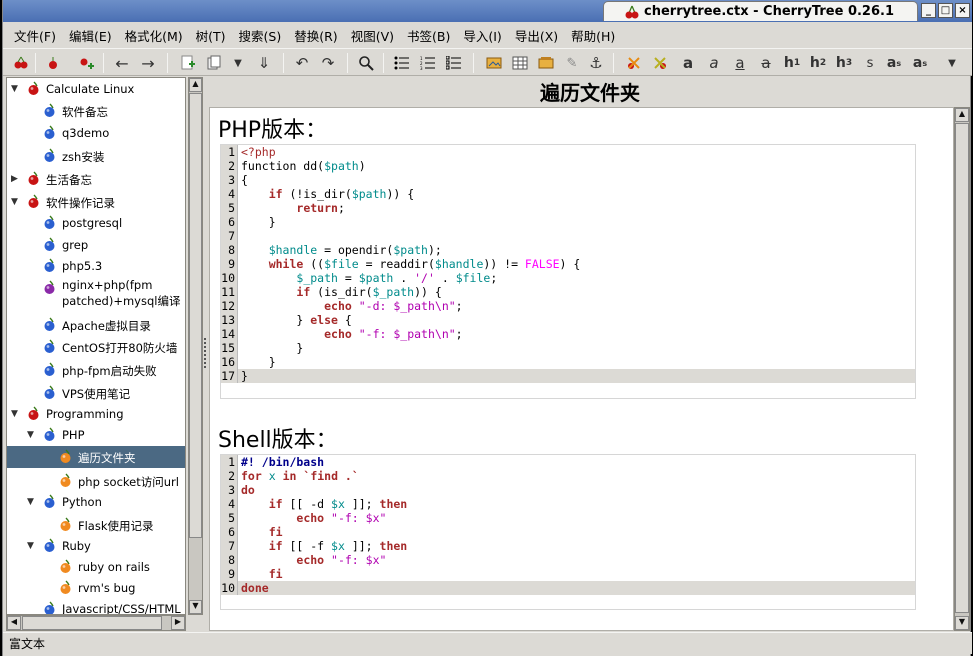  I want to click on heading-1-icon: h1, so click(792, 63).